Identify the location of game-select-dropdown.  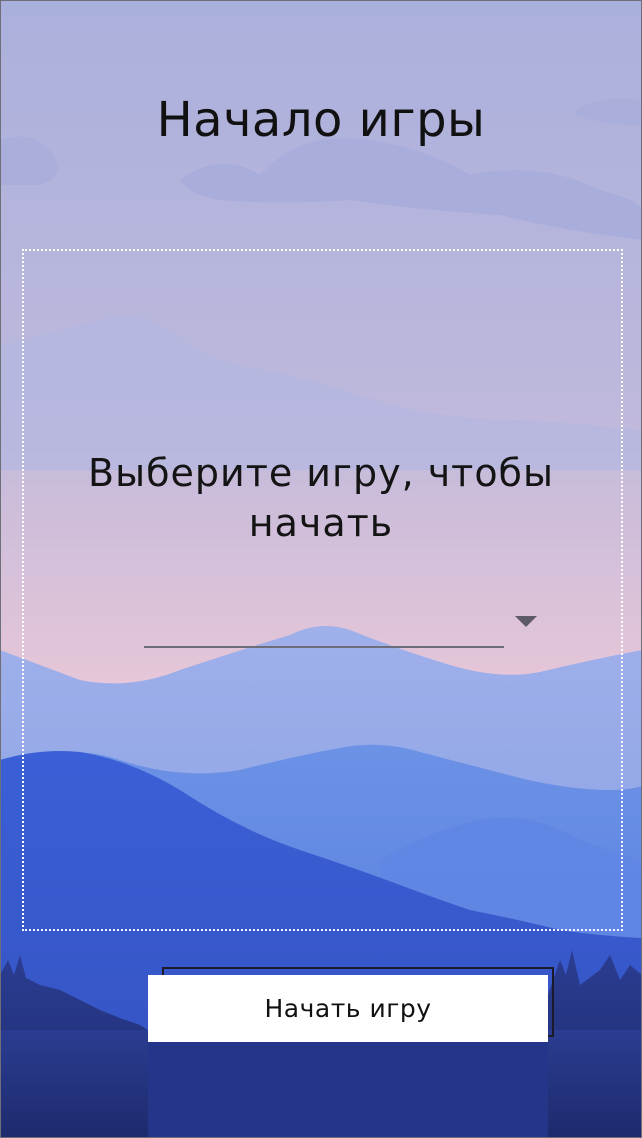
(342, 624).